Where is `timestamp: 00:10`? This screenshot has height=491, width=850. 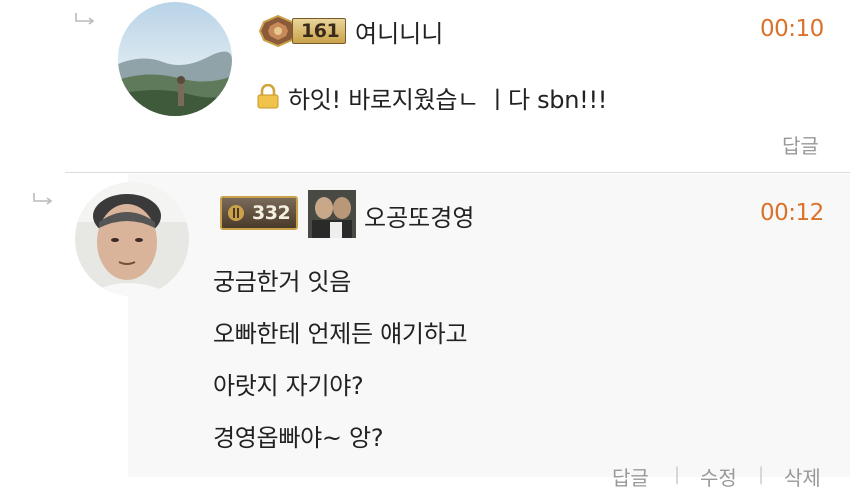 timestamp: 00:10 is located at coordinates (792, 29).